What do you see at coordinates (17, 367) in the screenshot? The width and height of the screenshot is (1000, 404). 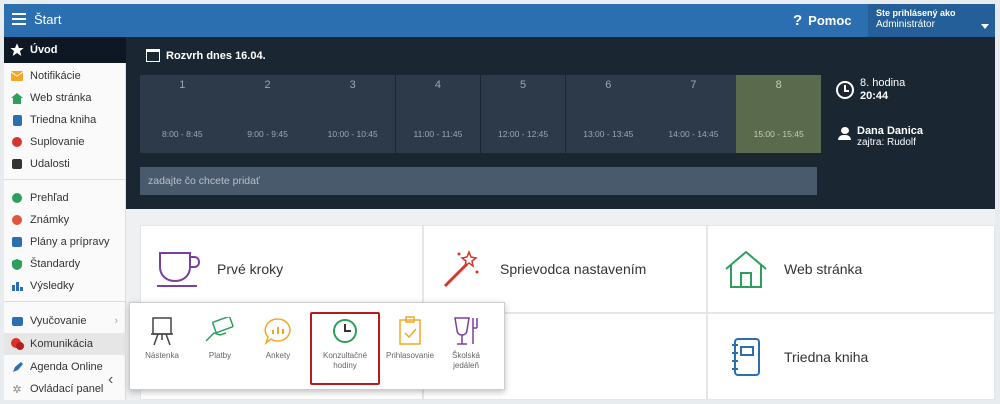 I see `pen-icon` at bounding box center [17, 367].